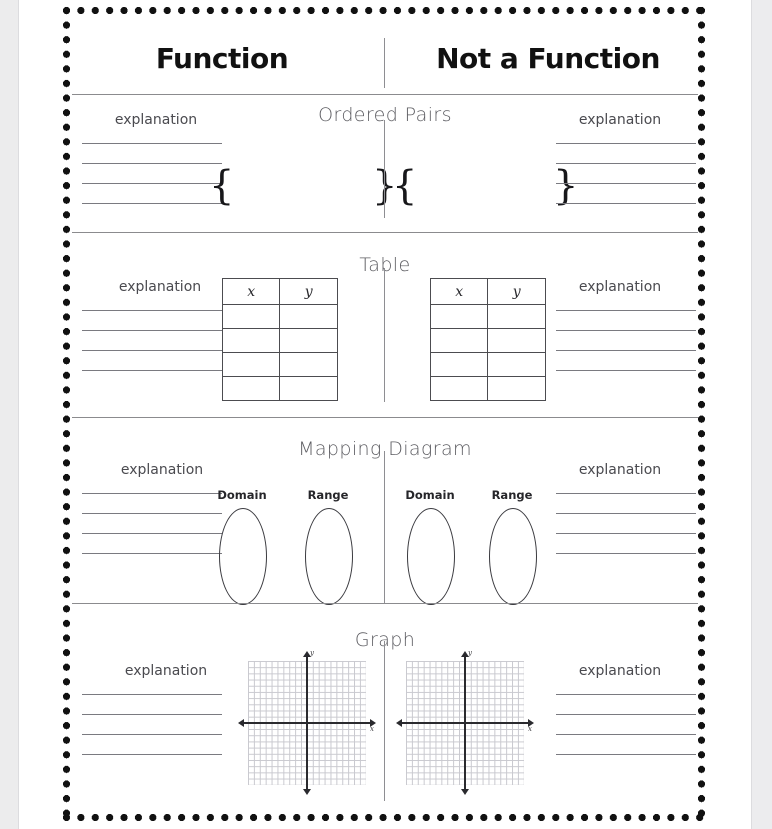 The height and width of the screenshot is (829, 772). Describe the element at coordinates (152, 340) in the screenshot. I see `explanation-lines-table-left` at that location.